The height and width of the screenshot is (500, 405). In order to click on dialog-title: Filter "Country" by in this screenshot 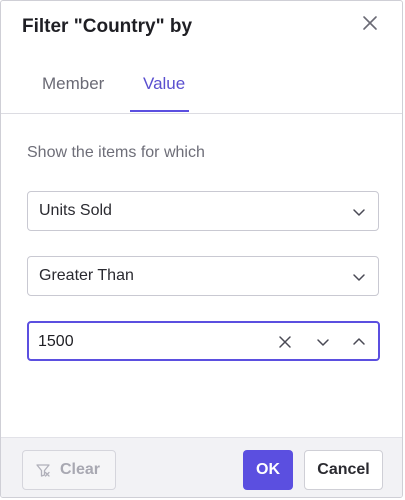, I will do `click(107, 26)`.